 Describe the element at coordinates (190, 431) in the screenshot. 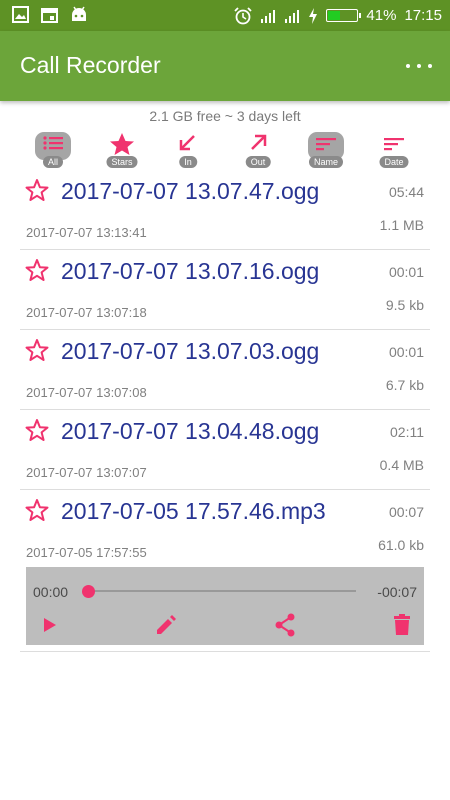

I see `recording-filename: 2017-07-07 13.04.48.ogg` at that location.